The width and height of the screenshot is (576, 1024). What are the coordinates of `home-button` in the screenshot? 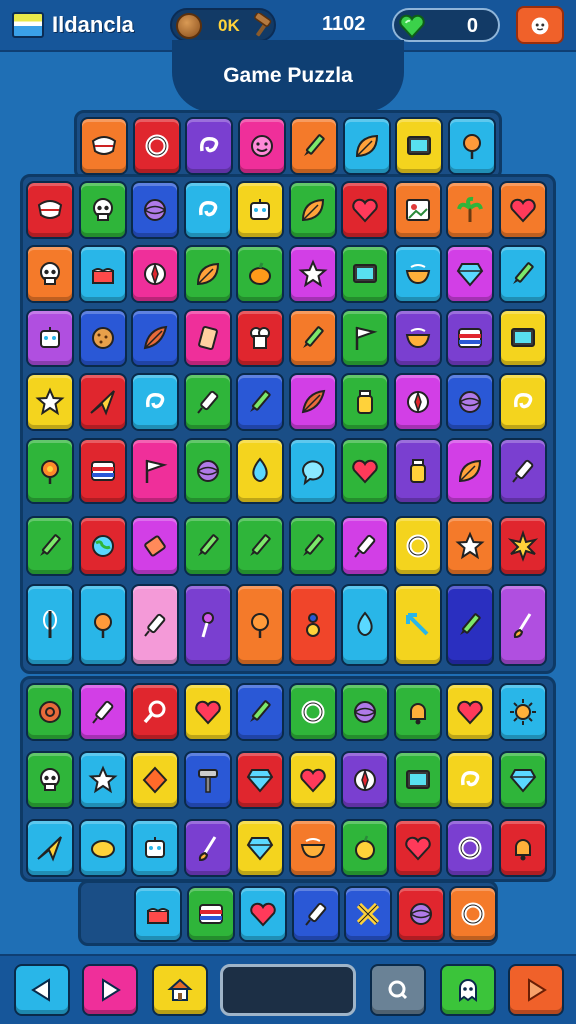 It's located at (180, 990).